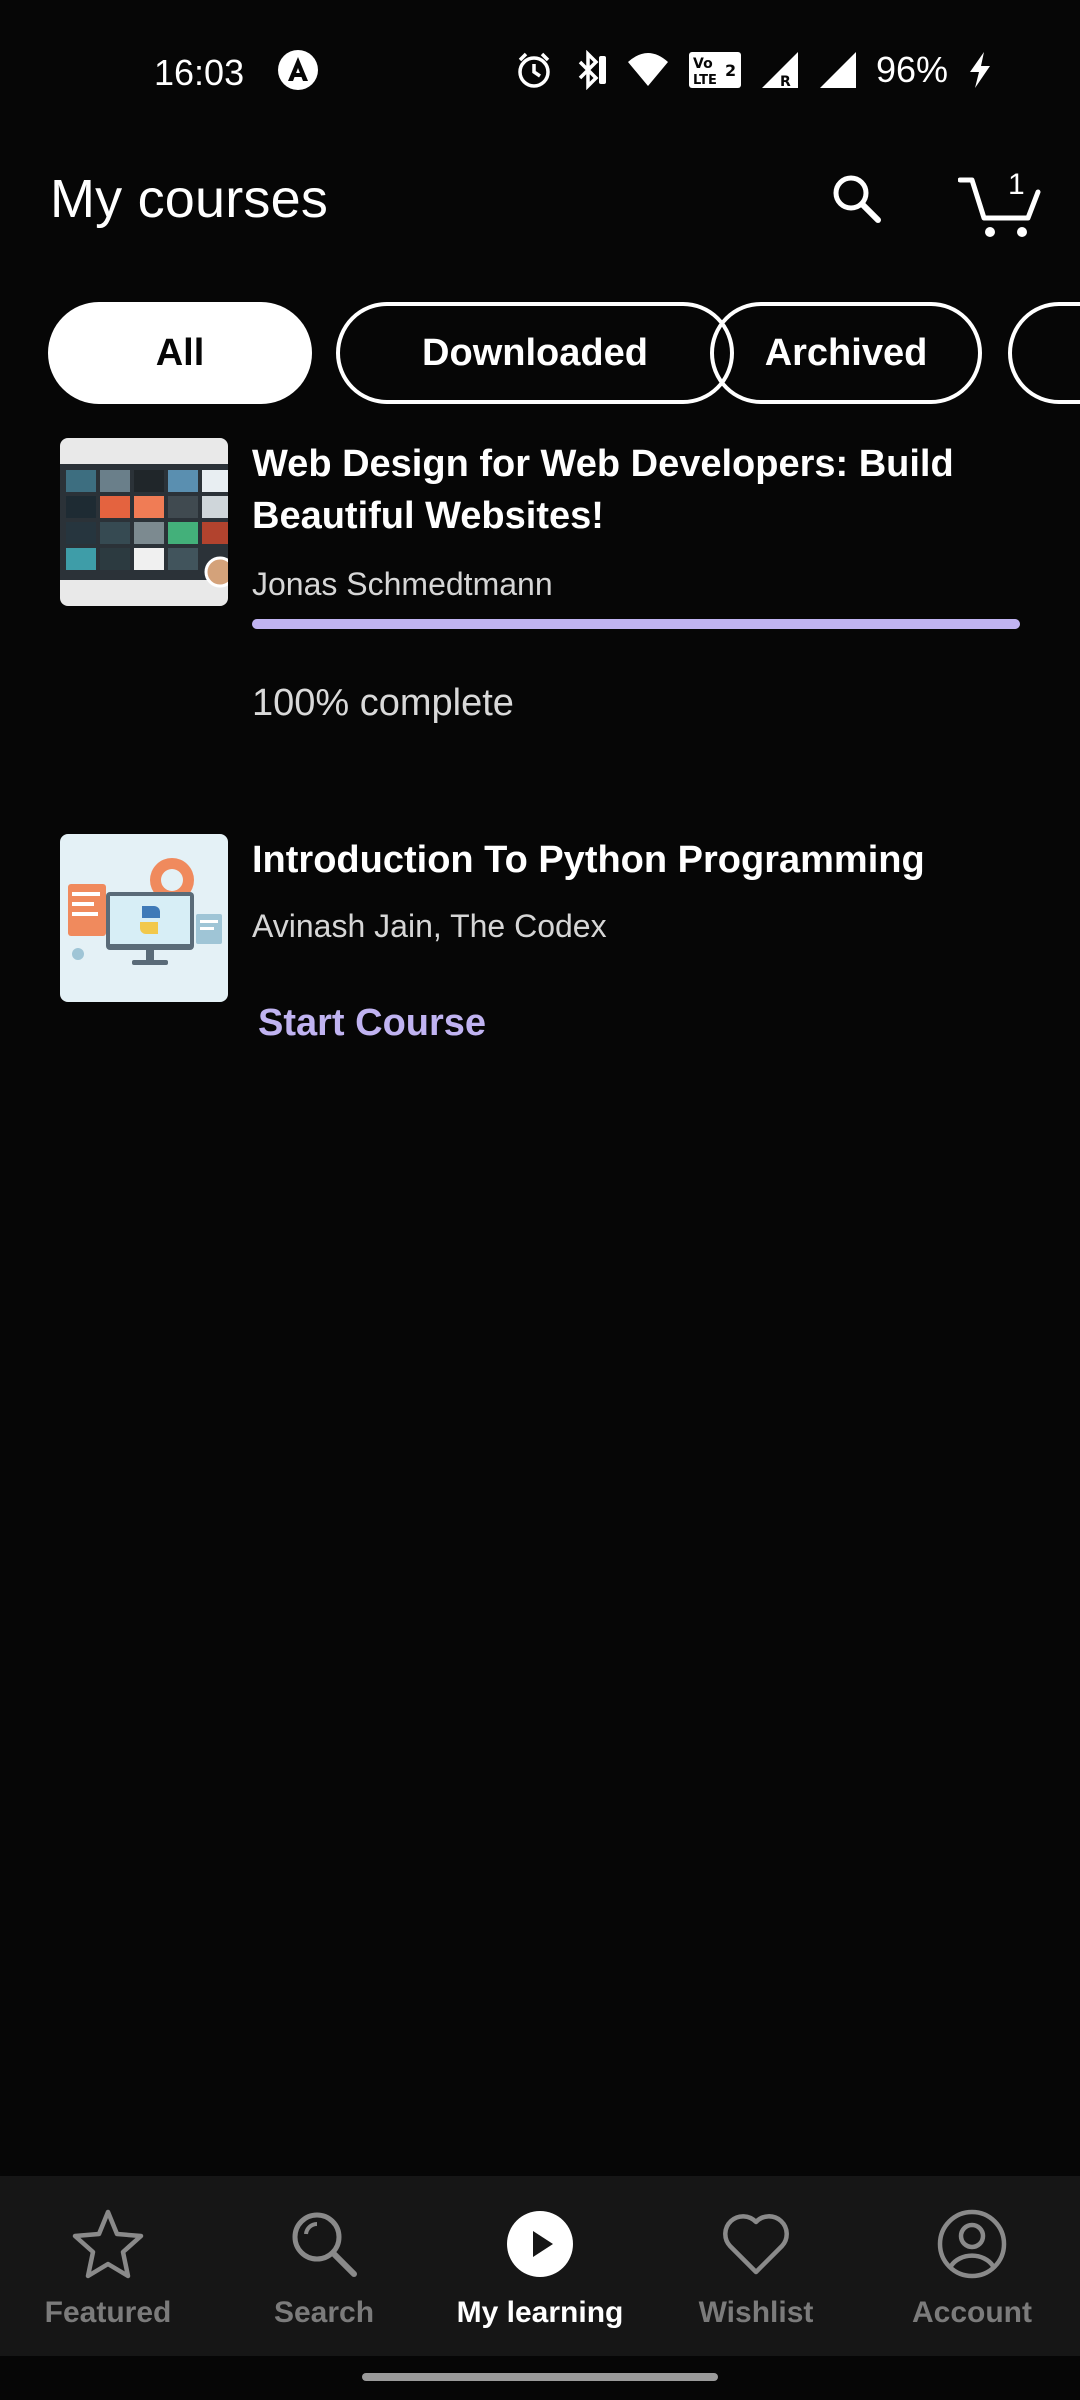 The height and width of the screenshot is (2400, 1080). I want to click on svg-text: Vo, so click(703, 64).